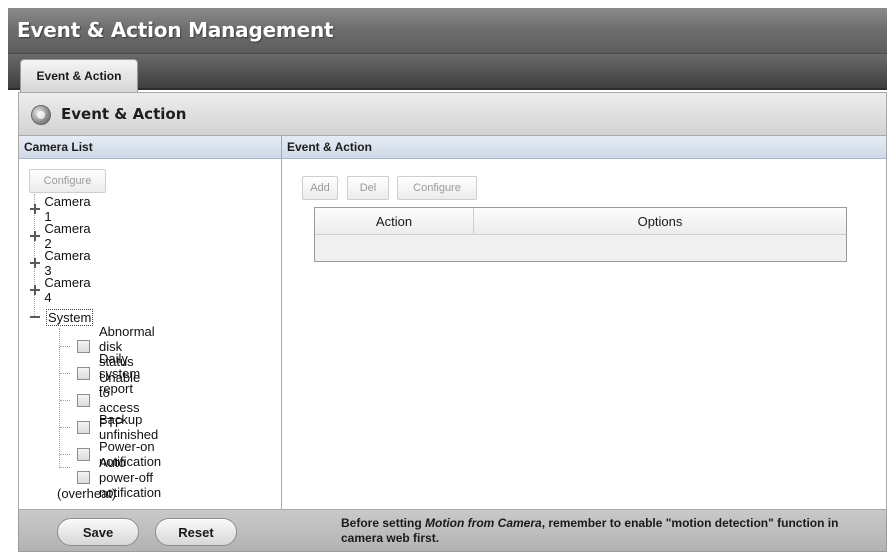 The height and width of the screenshot is (558, 887). What do you see at coordinates (320, 188) in the screenshot?
I see `add-button: Add` at bounding box center [320, 188].